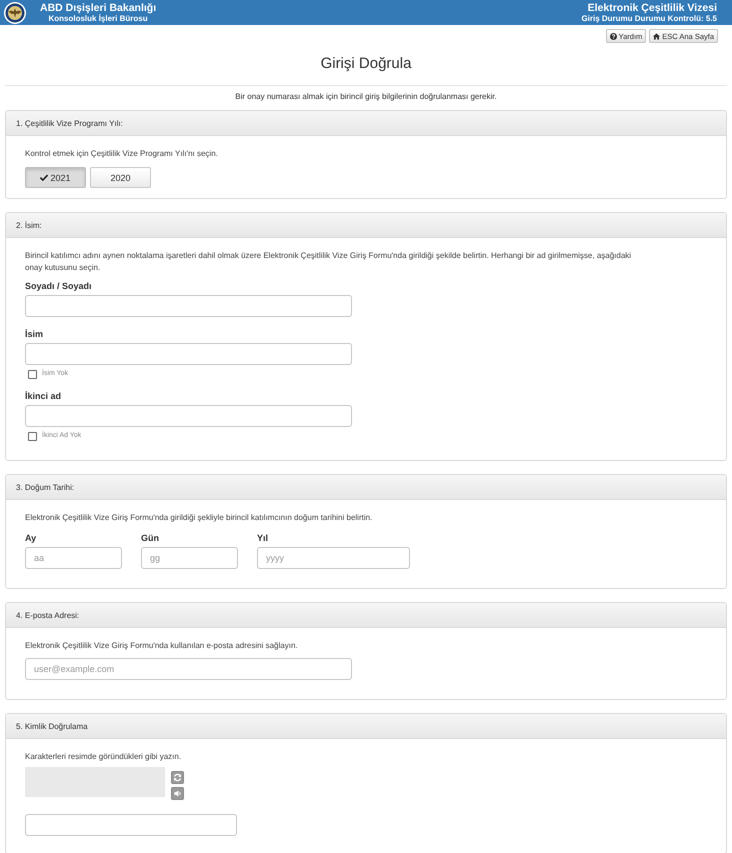  What do you see at coordinates (262, 538) in the screenshot?
I see `field-label: Yıl` at bounding box center [262, 538].